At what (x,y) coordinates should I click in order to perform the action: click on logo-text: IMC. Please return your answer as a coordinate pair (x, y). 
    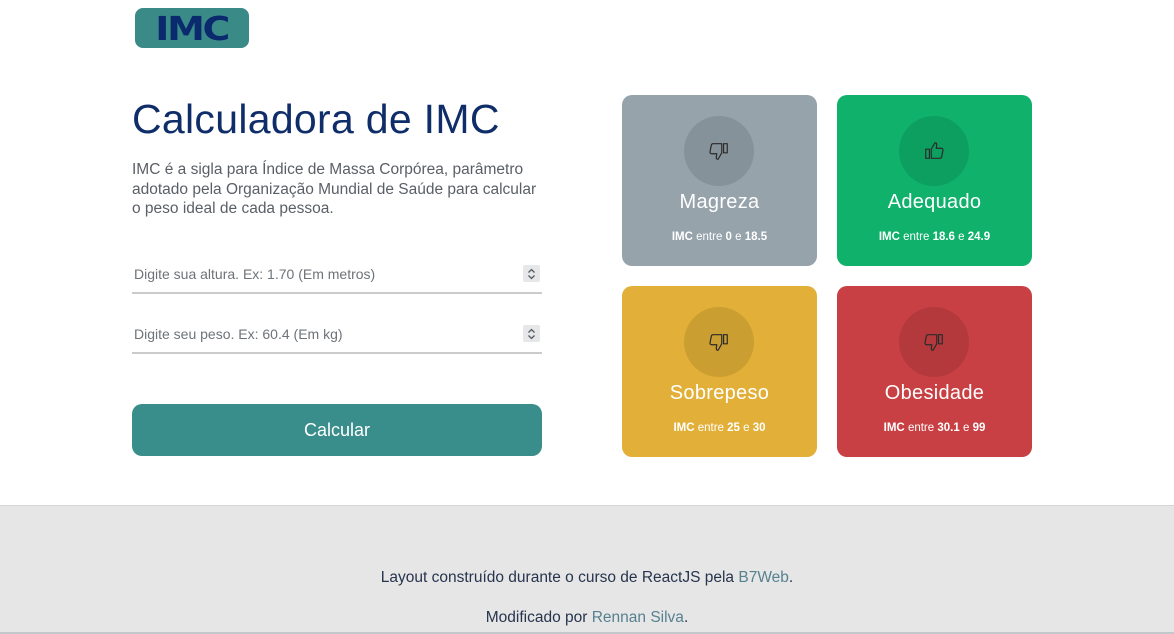
    Looking at the image, I should click on (193, 28).